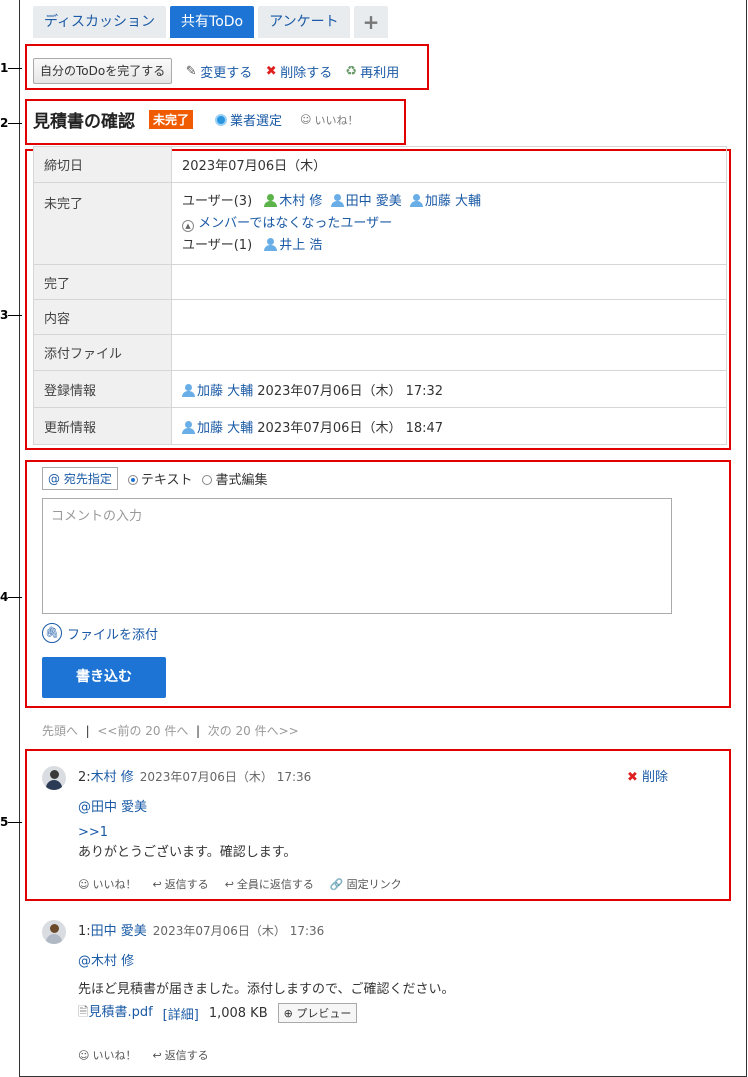 The image size is (748, 1077). What do you see at coordinates (181, 1013) in the screenshot?
I see `file-detail-link: [詳細]` at bounding box center [181, 1013].